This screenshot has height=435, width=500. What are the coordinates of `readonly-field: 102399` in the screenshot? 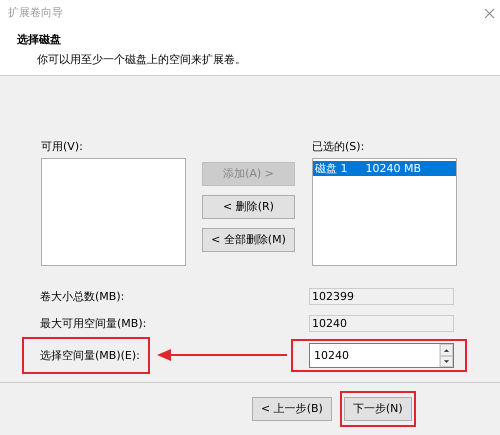 It's located at (381, 297).